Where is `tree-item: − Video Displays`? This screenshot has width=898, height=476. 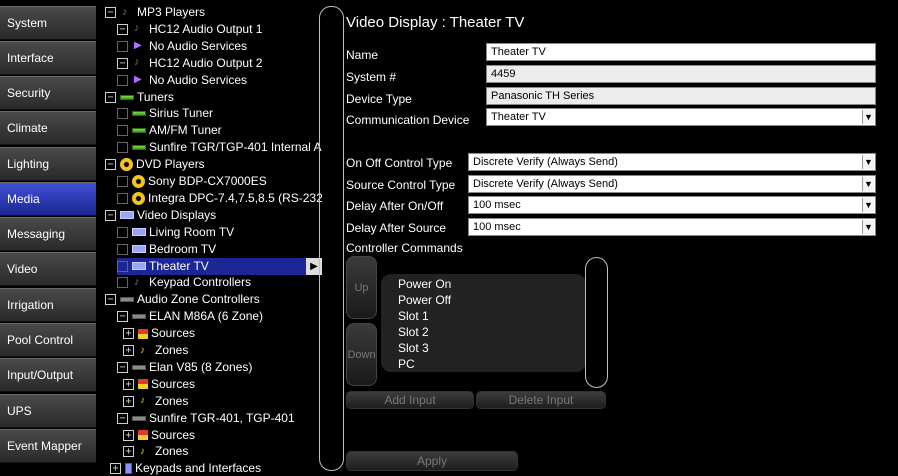
tree-item: − Video Displays is located at coordinates (160, 215).